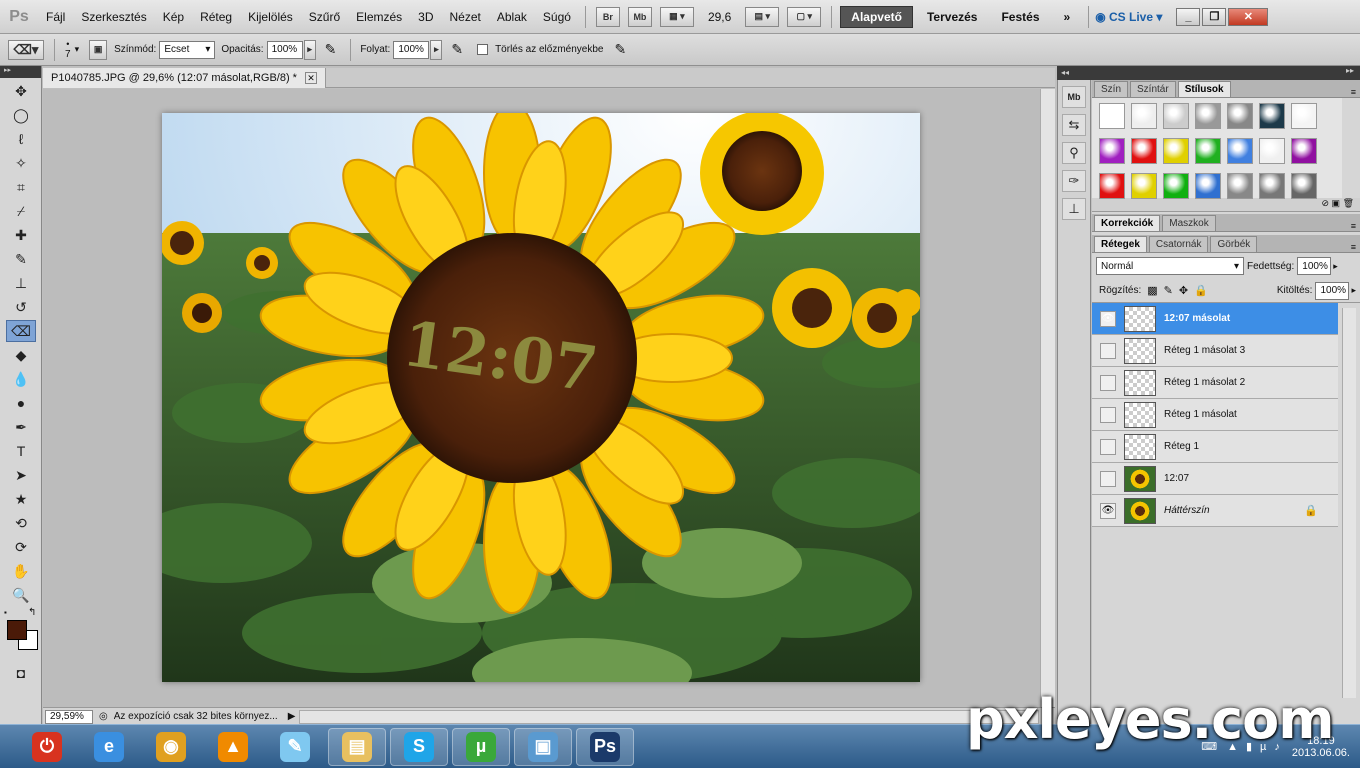  I want to click on restore-button: ❐, so click(1214, 16).